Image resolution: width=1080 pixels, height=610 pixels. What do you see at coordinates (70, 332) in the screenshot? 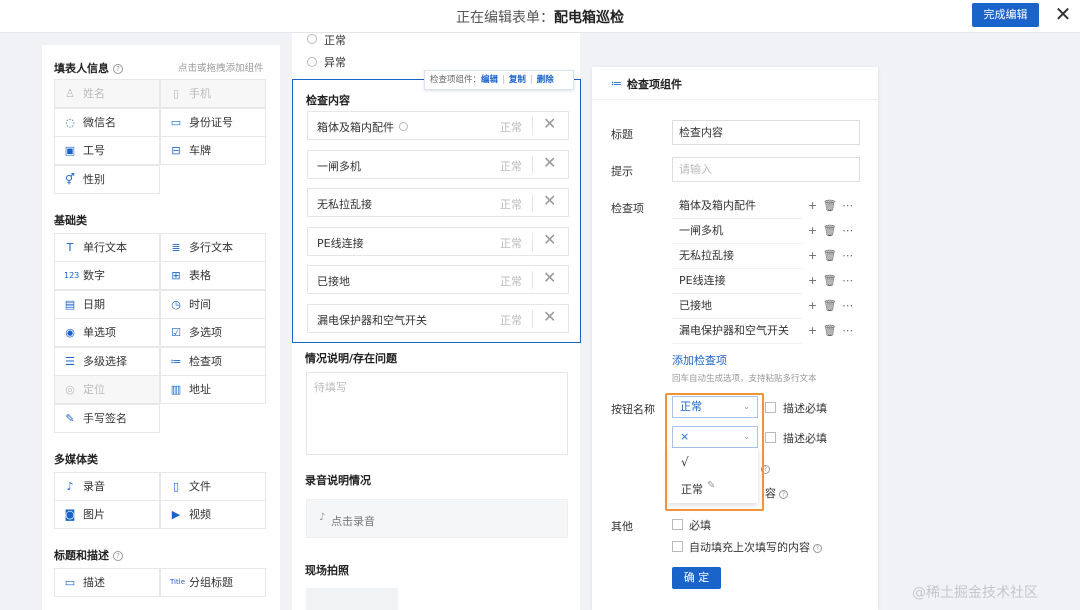
I see `radio-icon: ◉` at bounding box center [70, 332].